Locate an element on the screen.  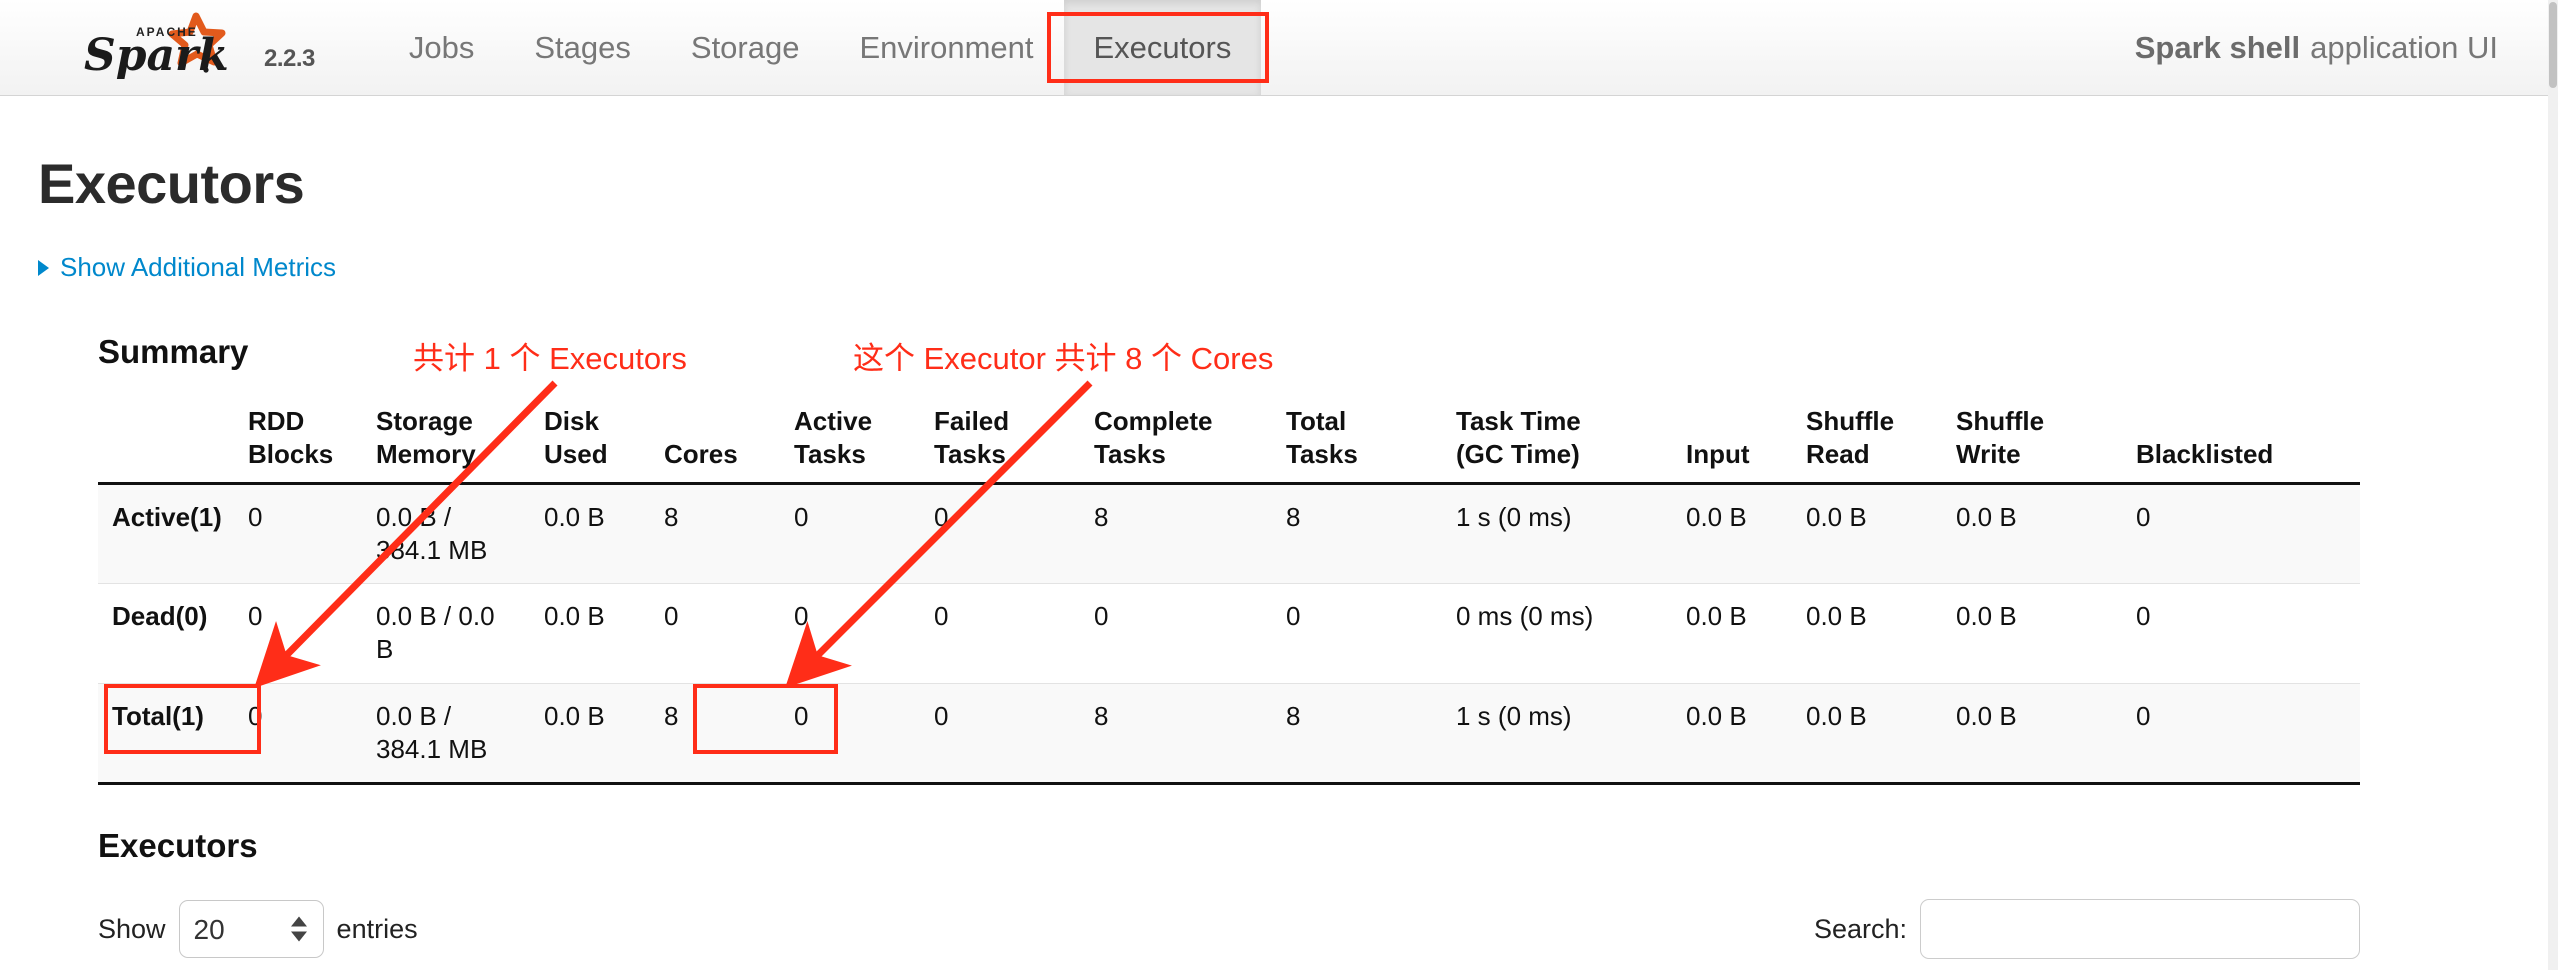
col-rdd-blocks: RDD Blocks is located at coordinates (298, 441).